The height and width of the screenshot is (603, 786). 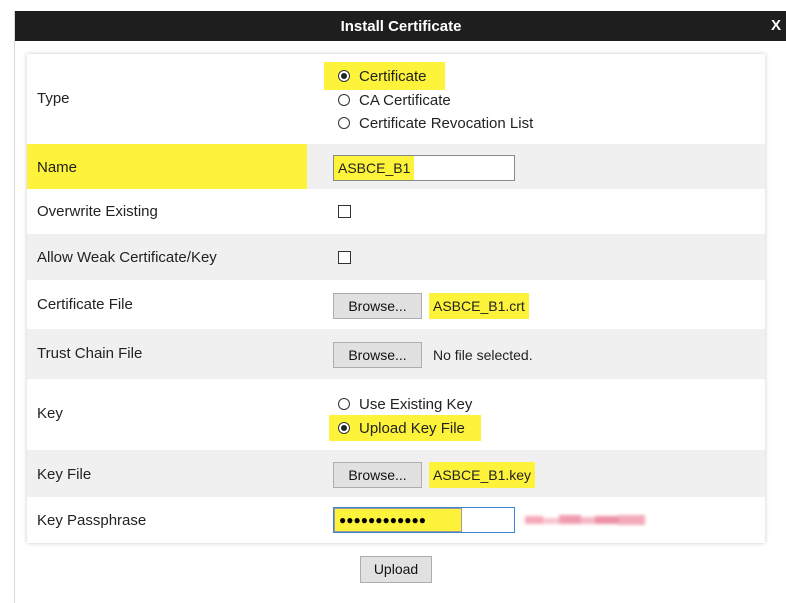 What do you see at coordinates (92, 520) in the screenshot?
I see `key-passphrase-label: Key Passphrase` at bounding box center [92, 520].